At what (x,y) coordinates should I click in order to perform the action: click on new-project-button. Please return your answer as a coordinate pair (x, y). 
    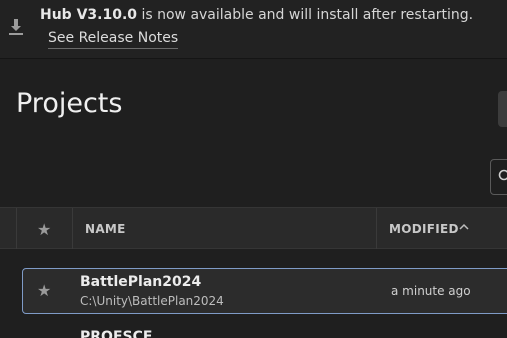
    Looking at the image, I should click on (502, 109).